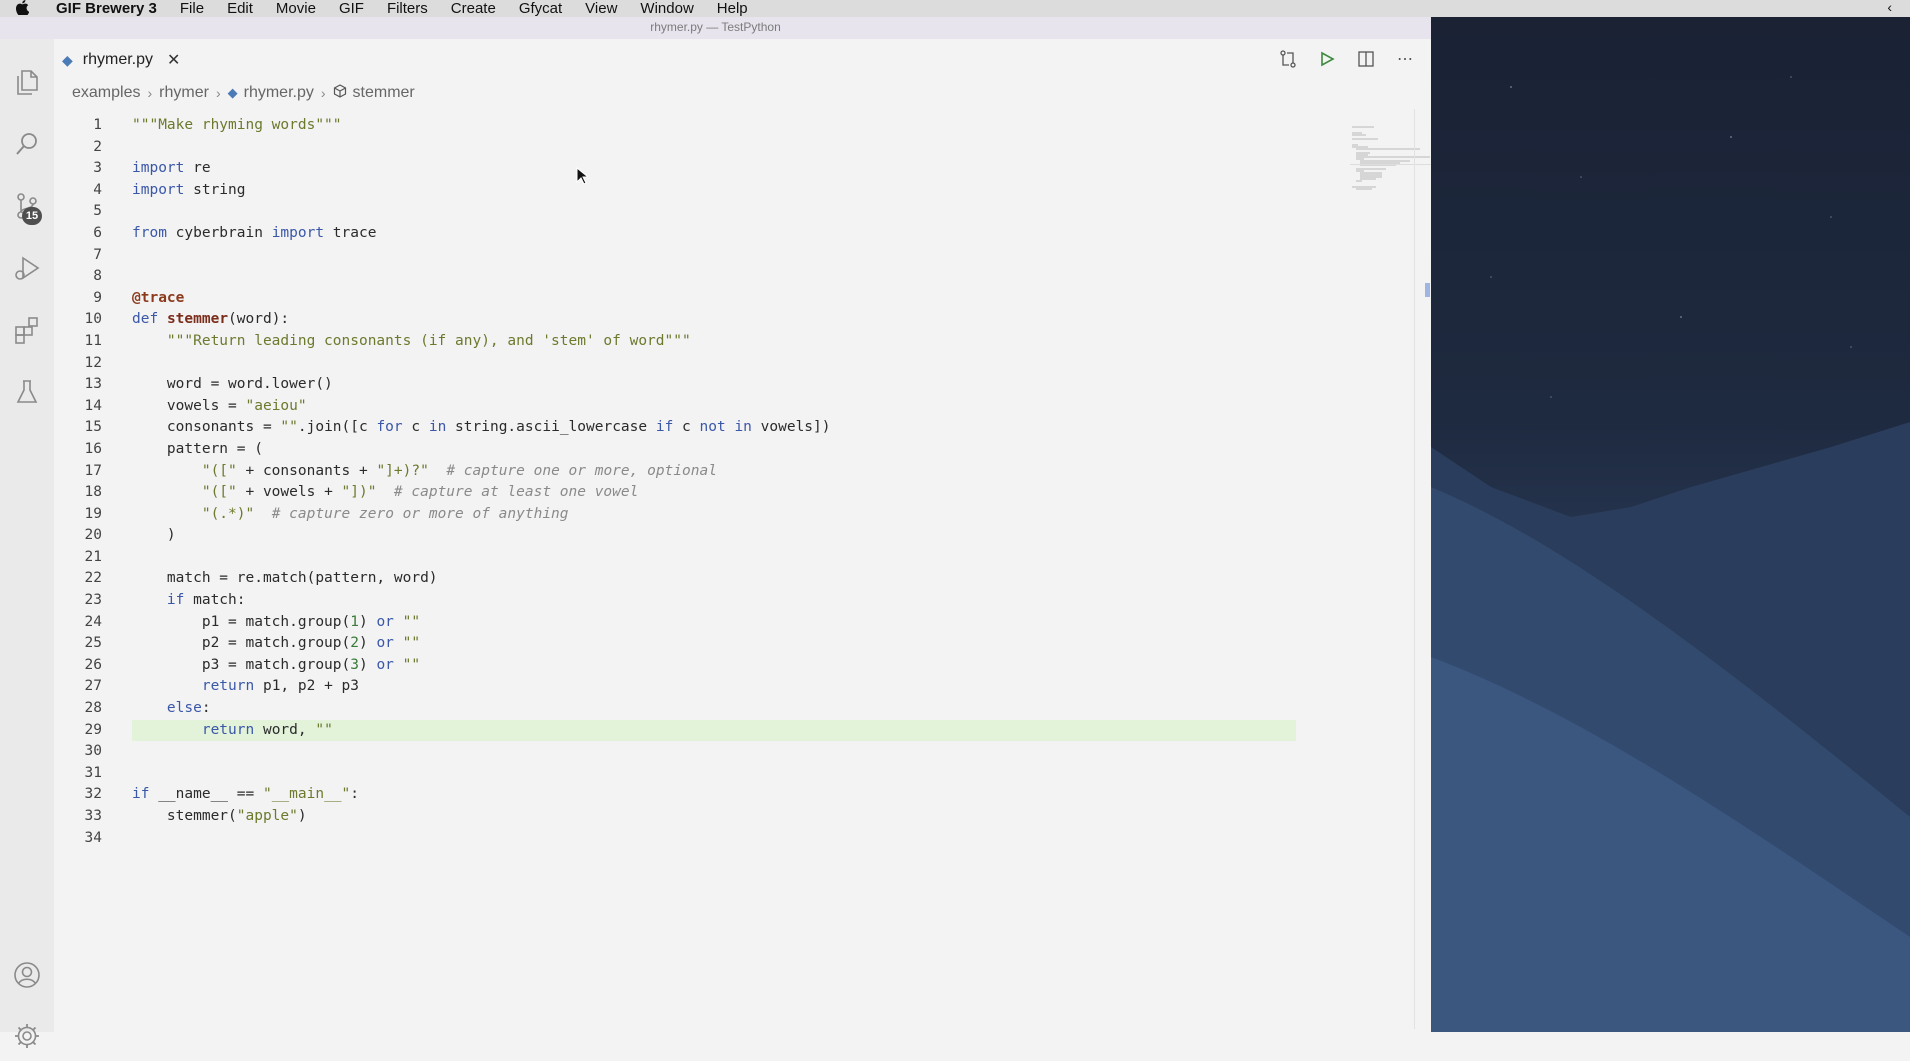  Describe the element at coordinates (1366, 59) in the screenshot. I see `split-editor-icon` at that location.